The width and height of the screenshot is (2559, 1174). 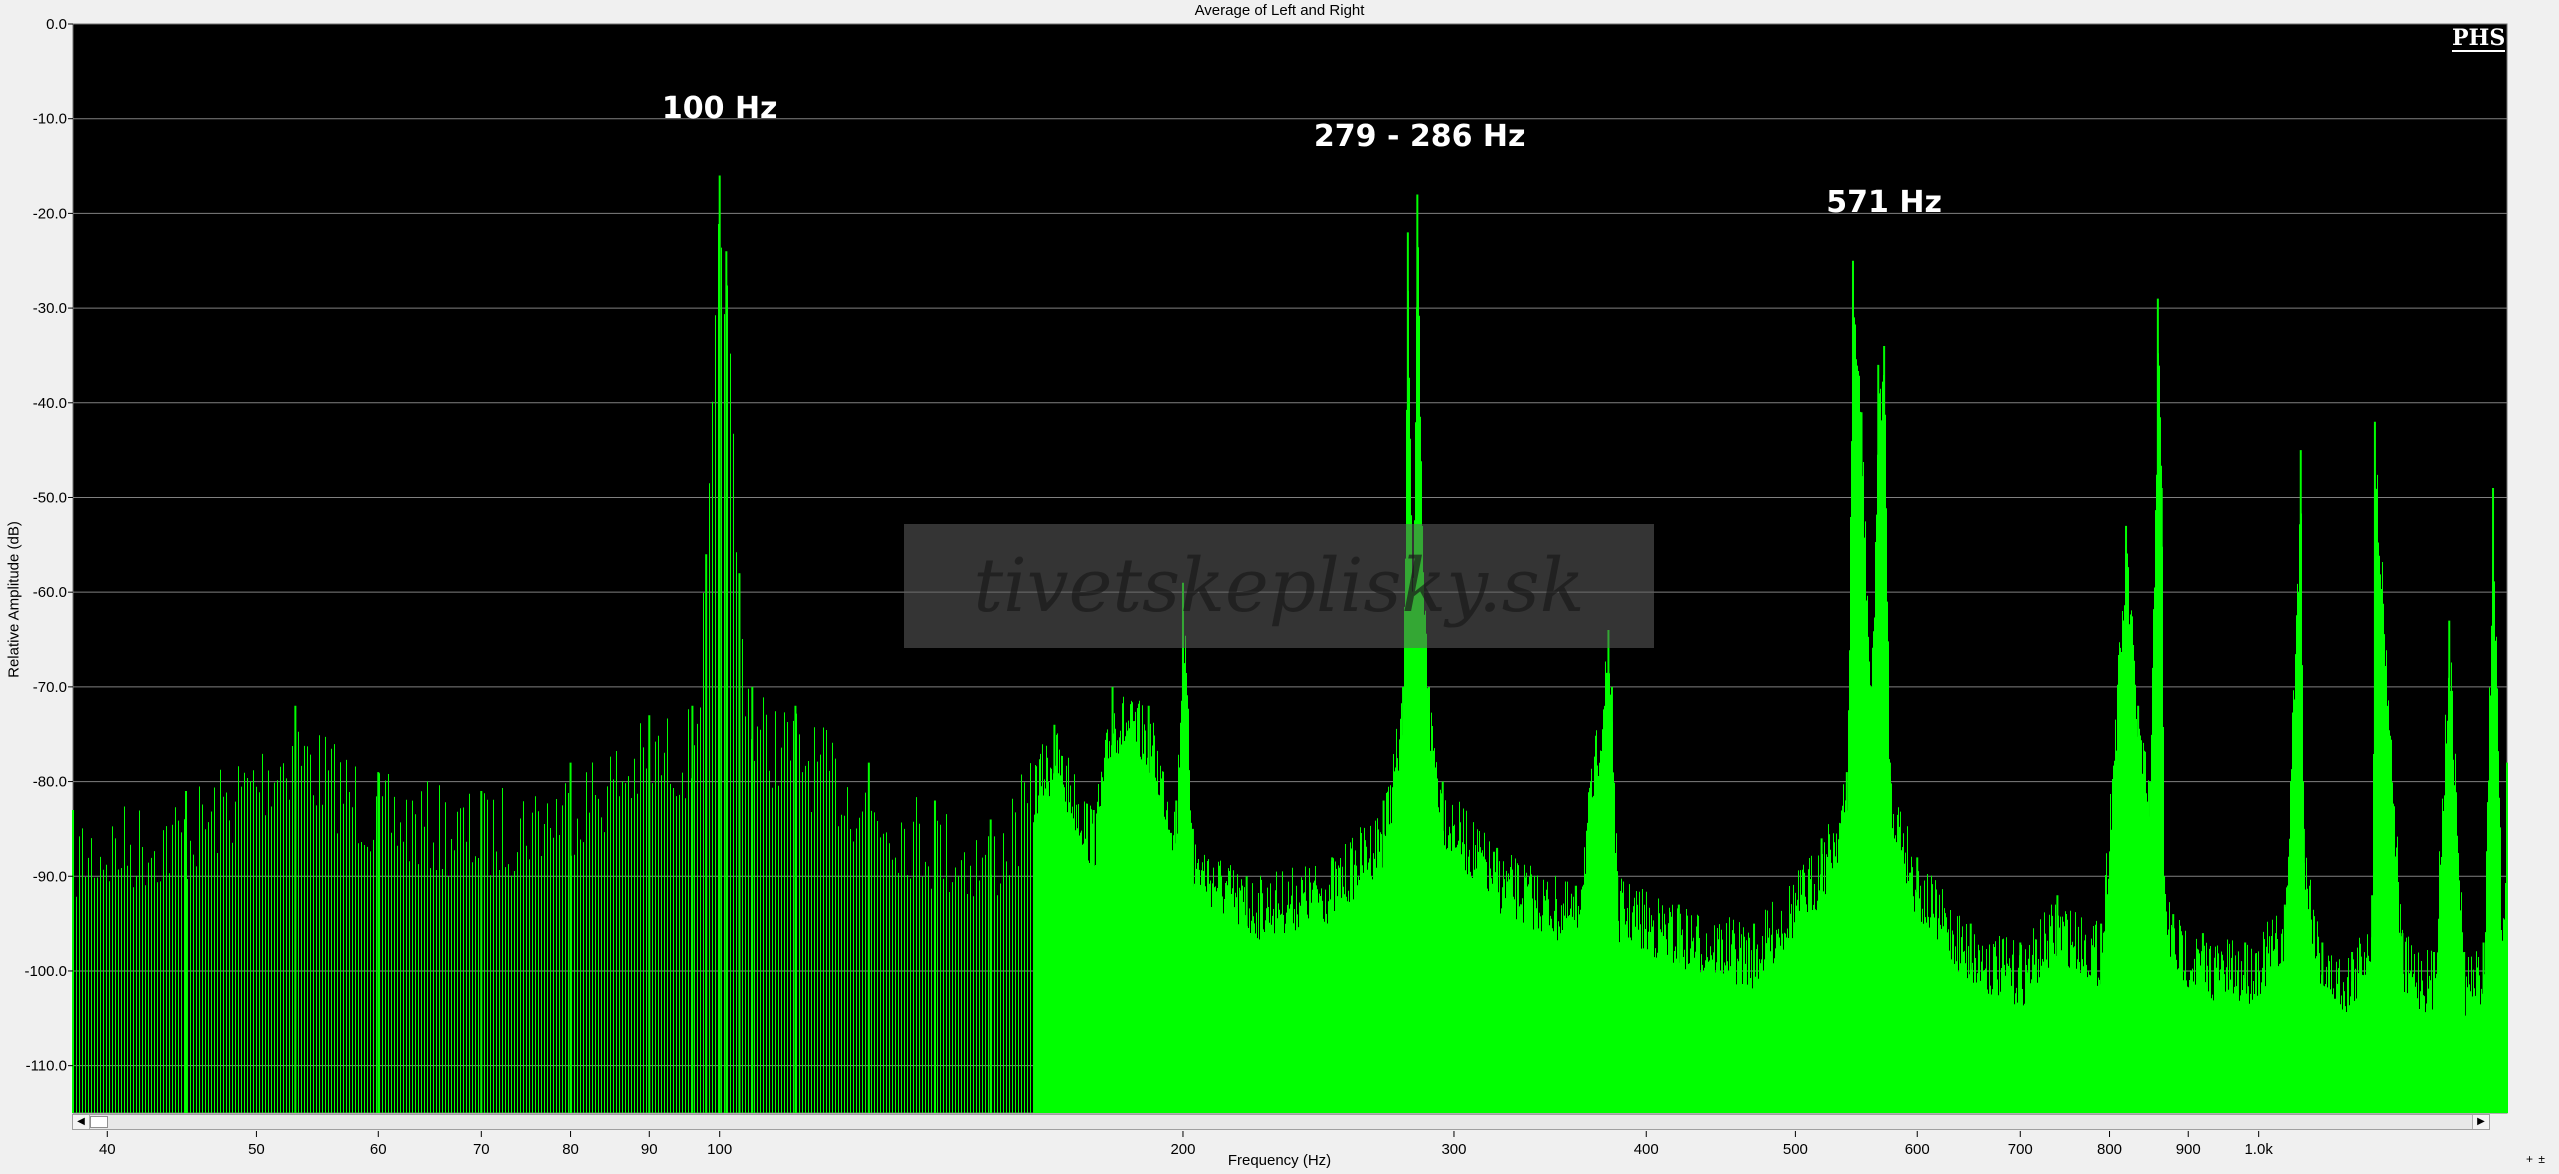 What do you see at coordinates (1279, 1160) in the screenshot?
I see `x-axis-label: Frequency (Hz)` at bounding box center [1279, 1160].